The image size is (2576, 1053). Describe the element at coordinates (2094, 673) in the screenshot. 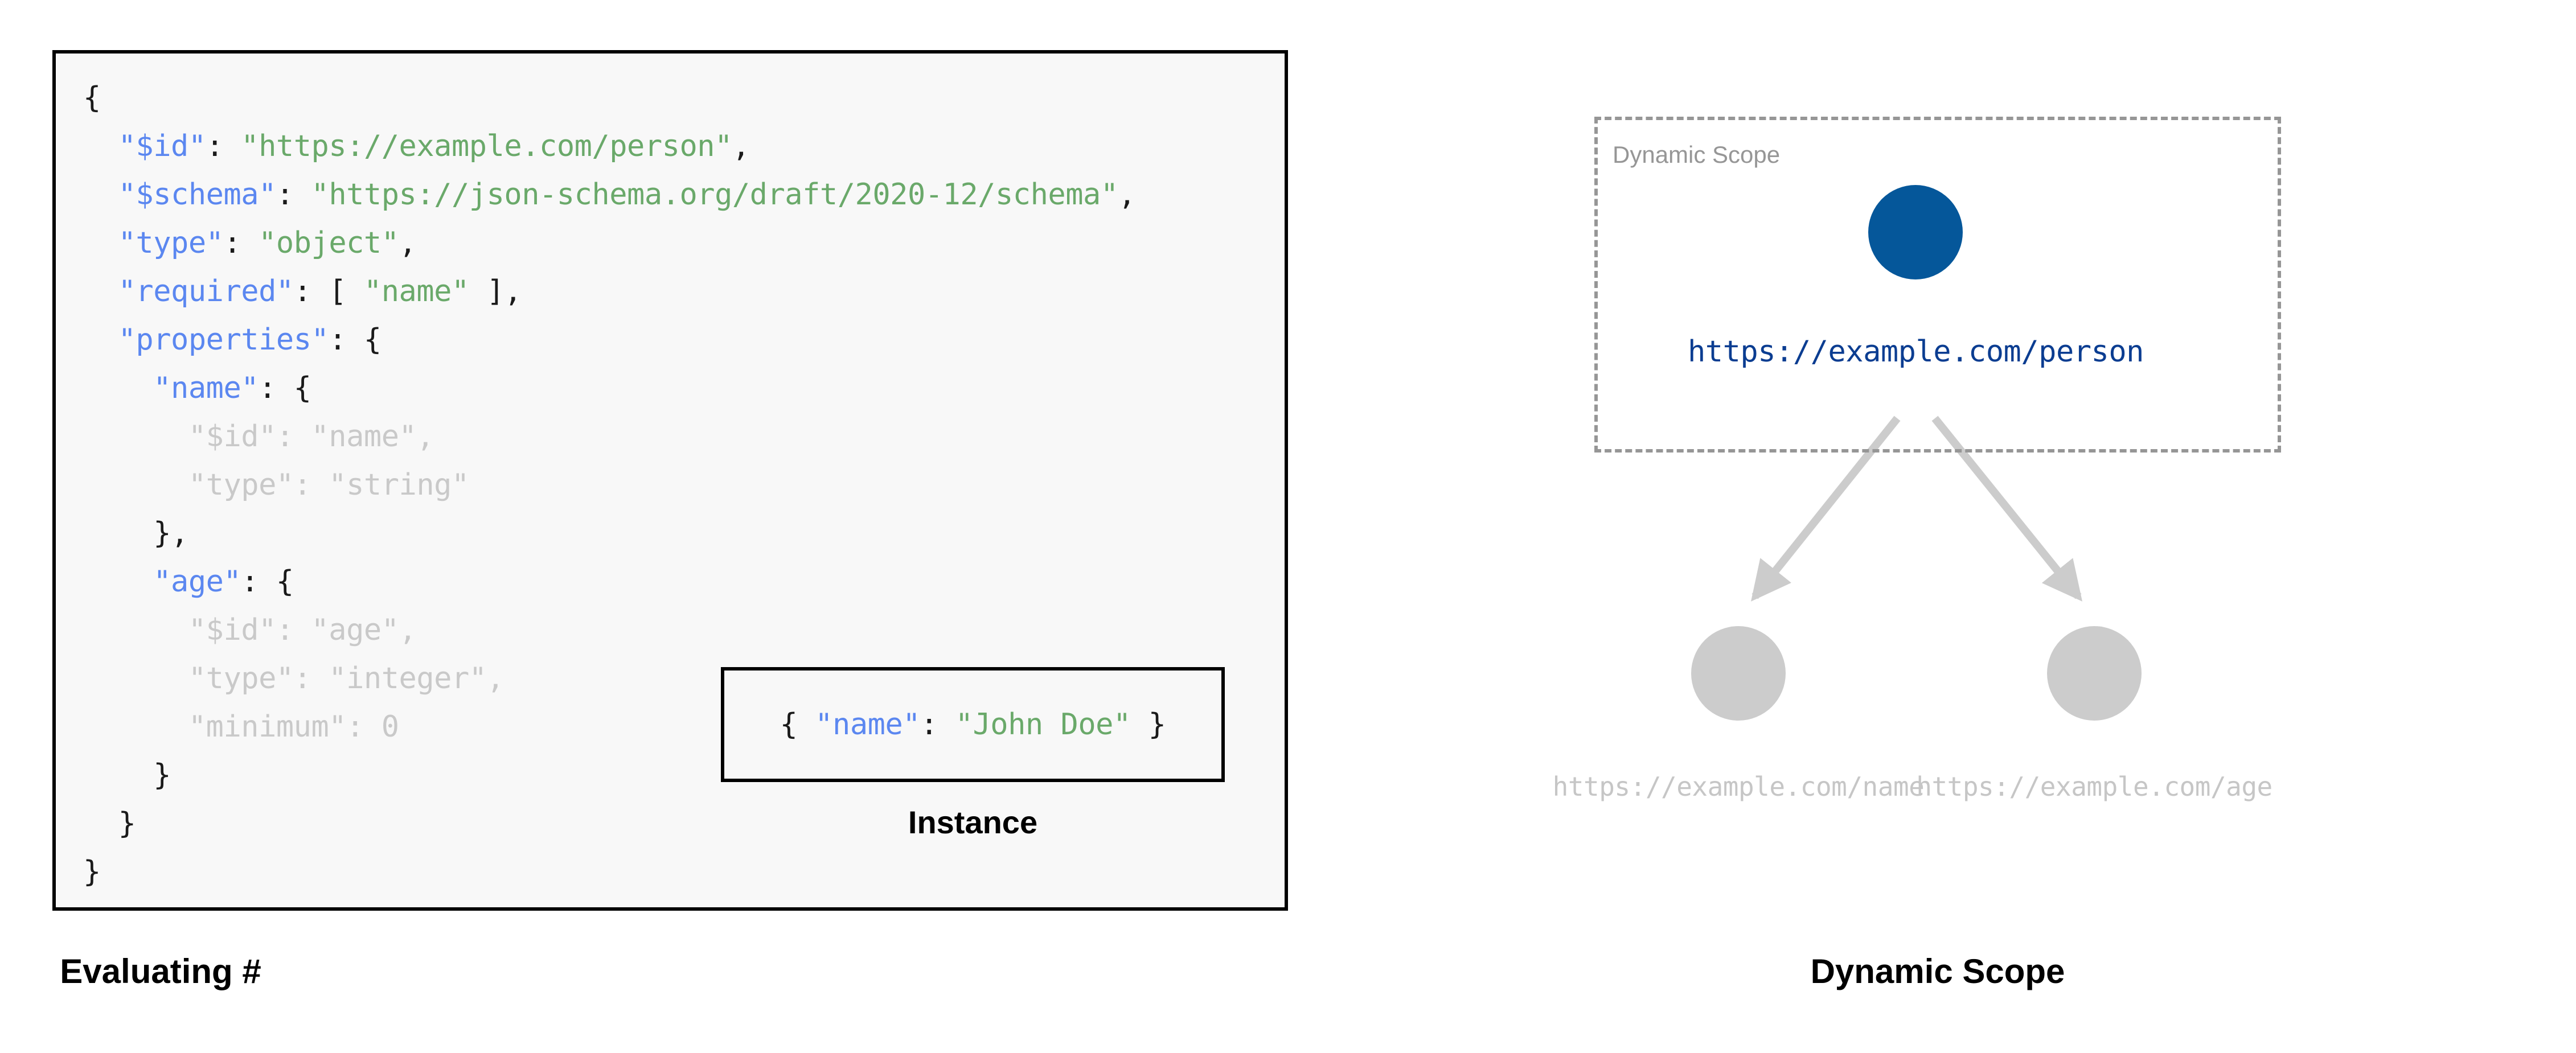

I see `node-age` at that location.